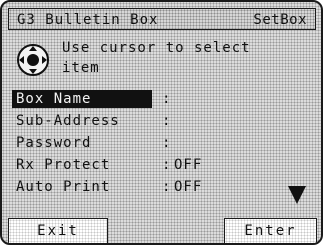 The height and width of the screenshot is (245, 323). Describe the element at coordinates (270, 230) in the screenshot. I see `enter-button: Enter` at that location.